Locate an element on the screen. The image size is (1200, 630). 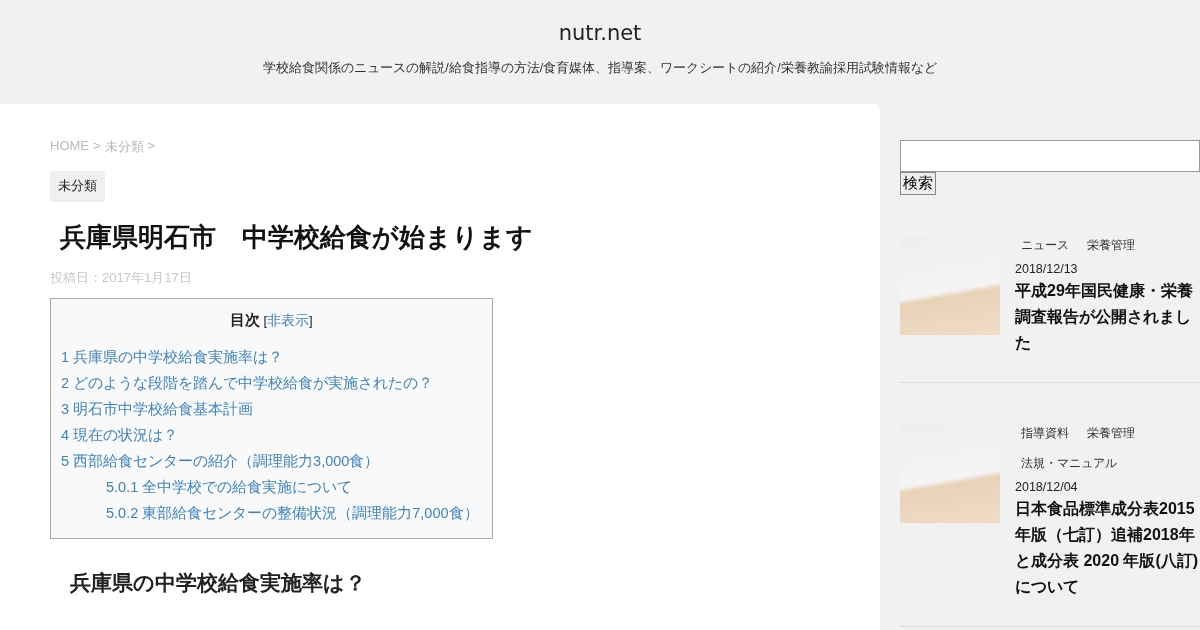
post-date: 2018/12/13 is located at coordinates (1047, 269).